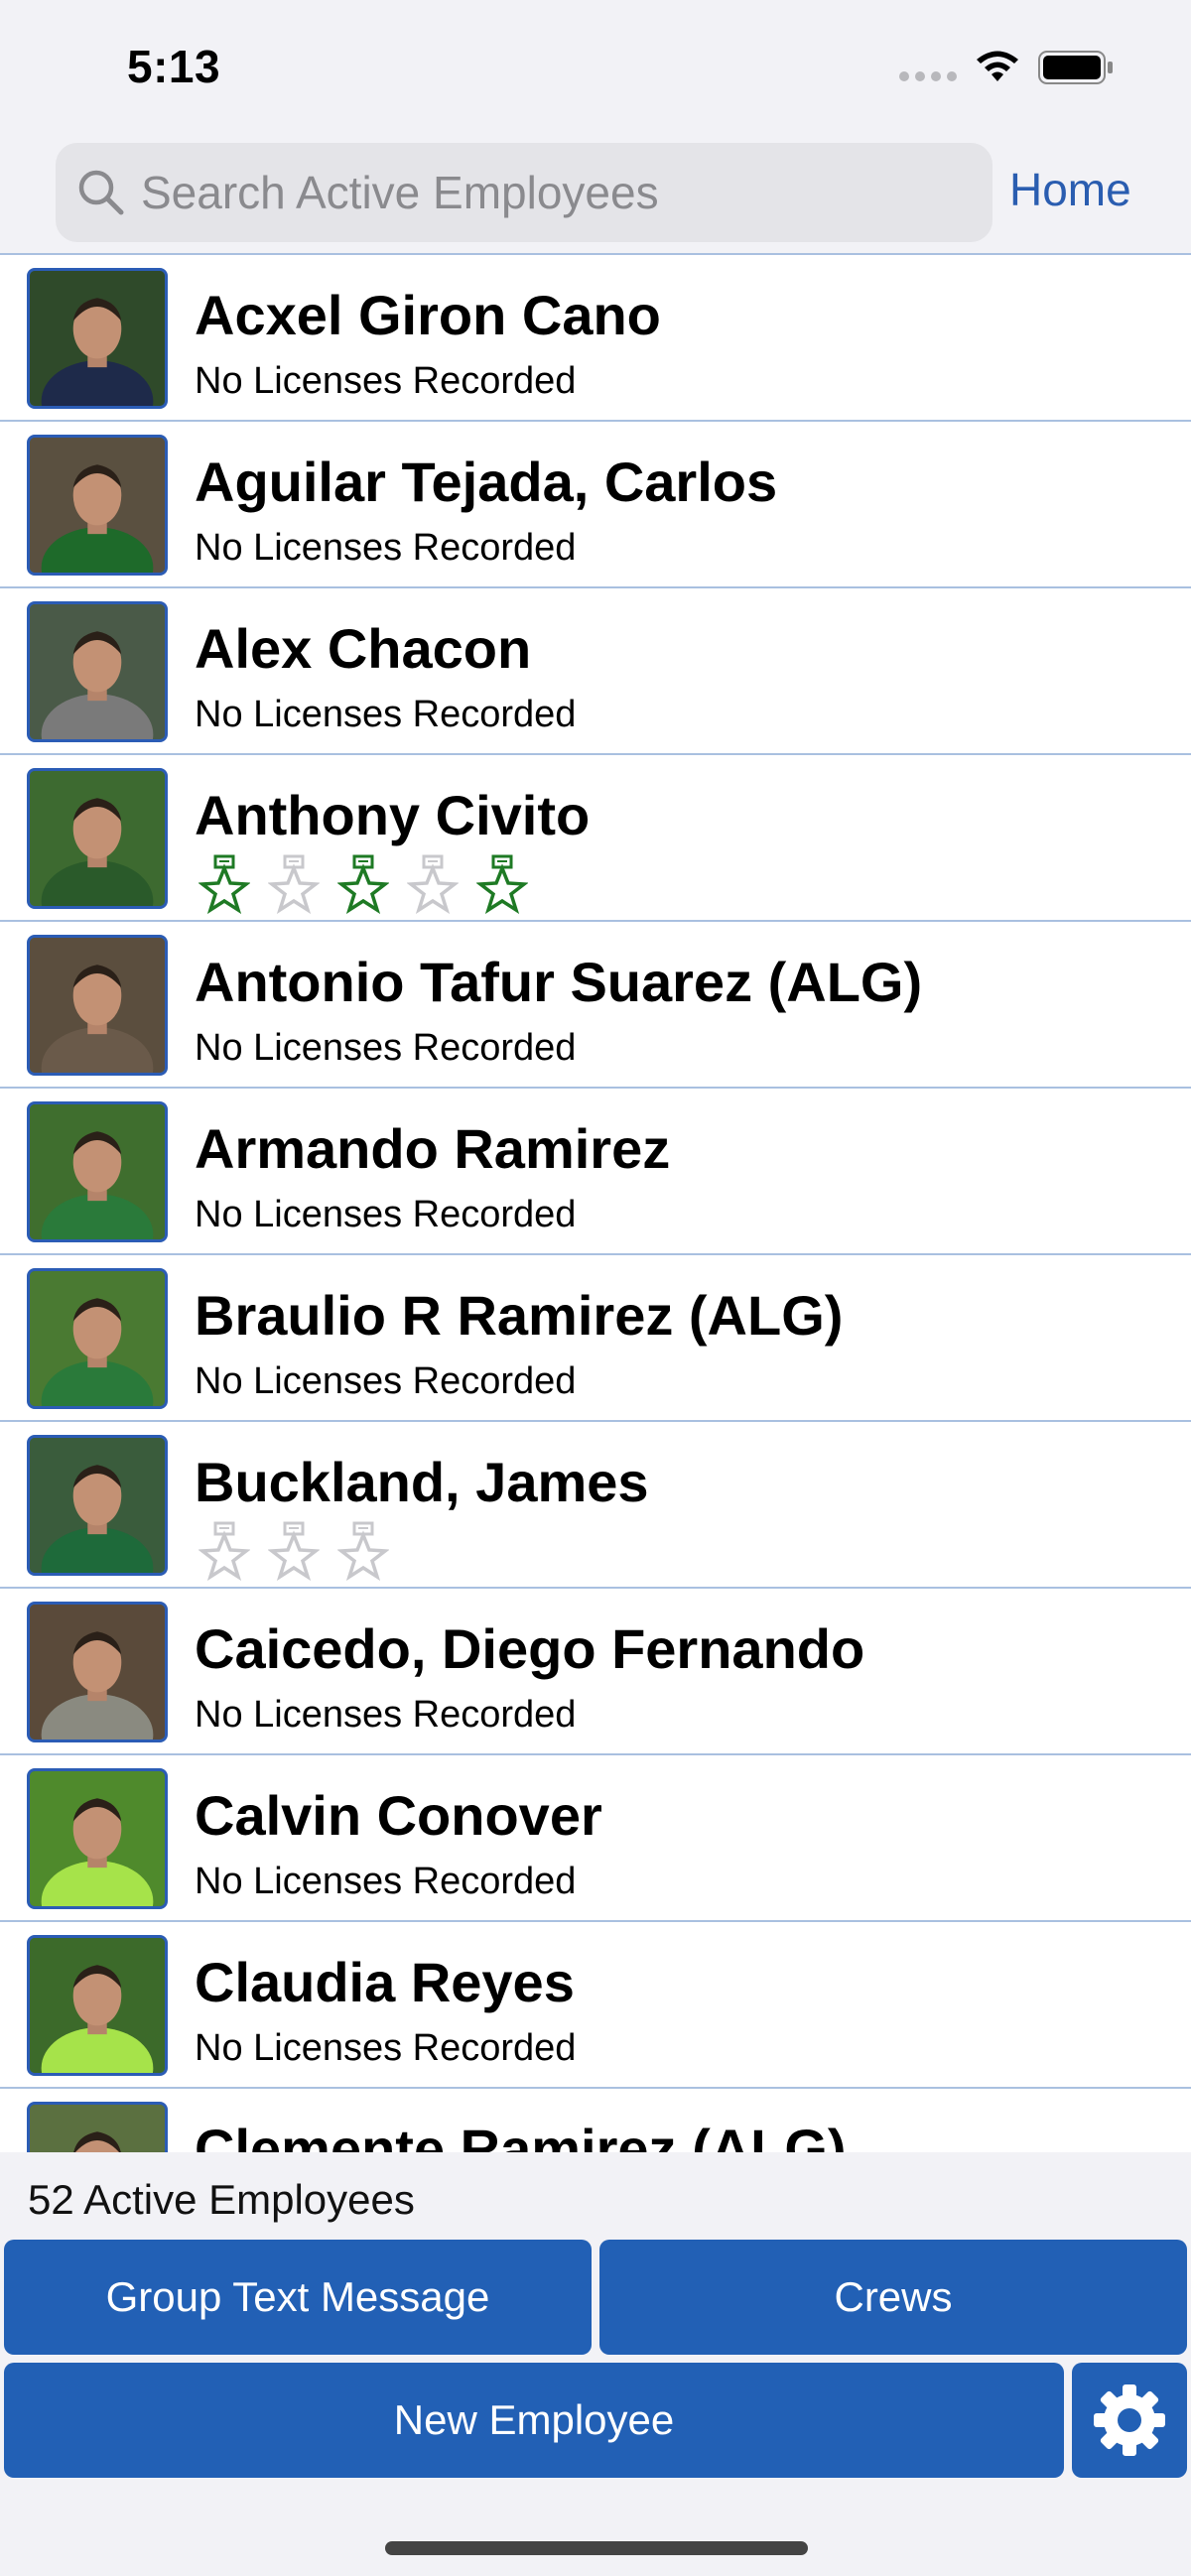 The width and height of the screenshot is (1191, 2576). Describe the element at coordinates (998, 66) in the screenshot. I see `wifi-icon` at that location.